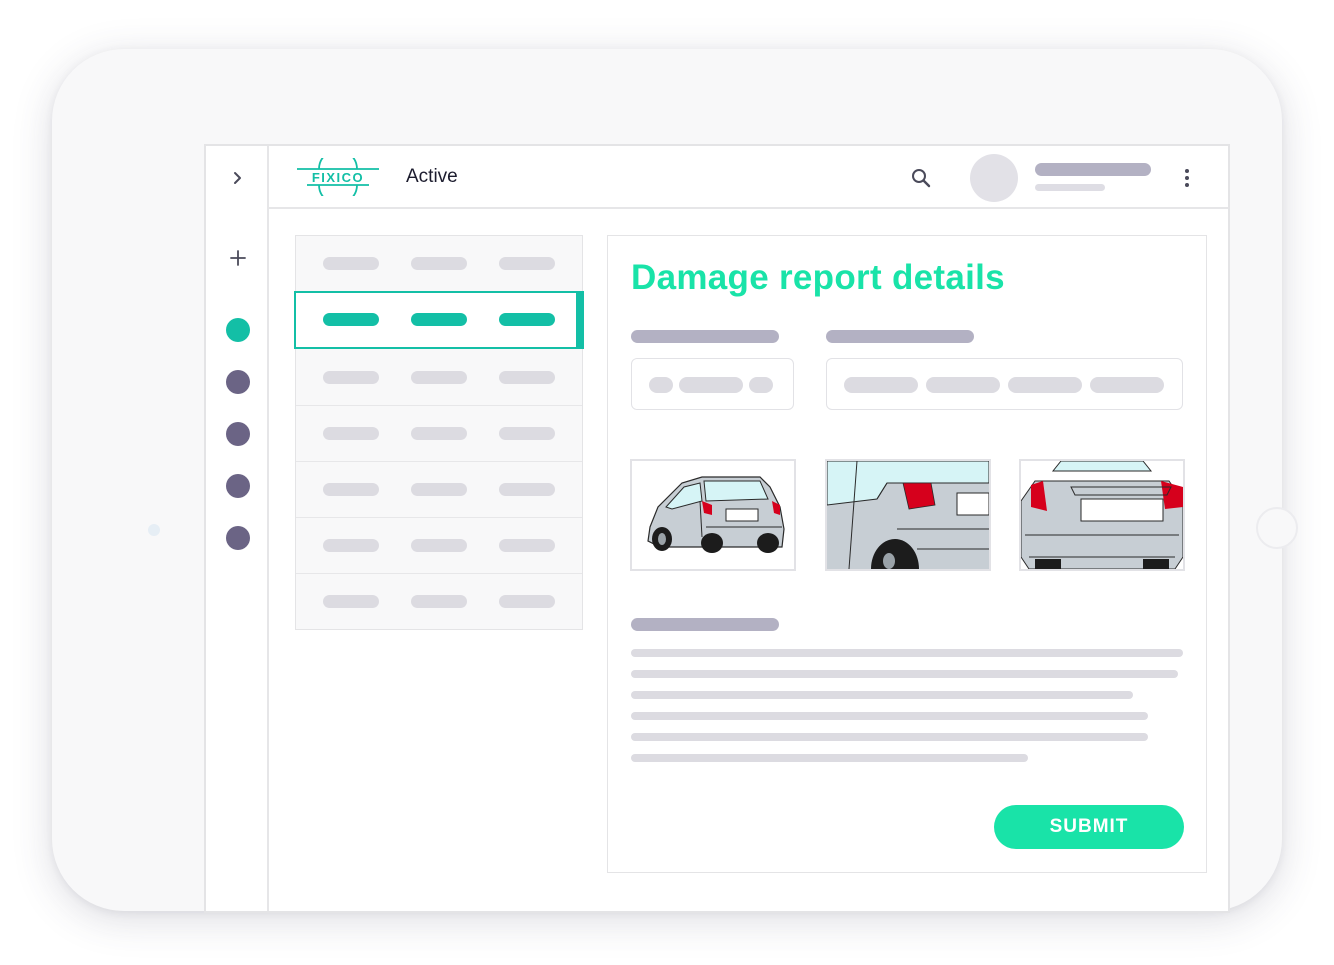 This screenshot has width=1334, height=965. I want to click on long-field, so click(1004, 384).